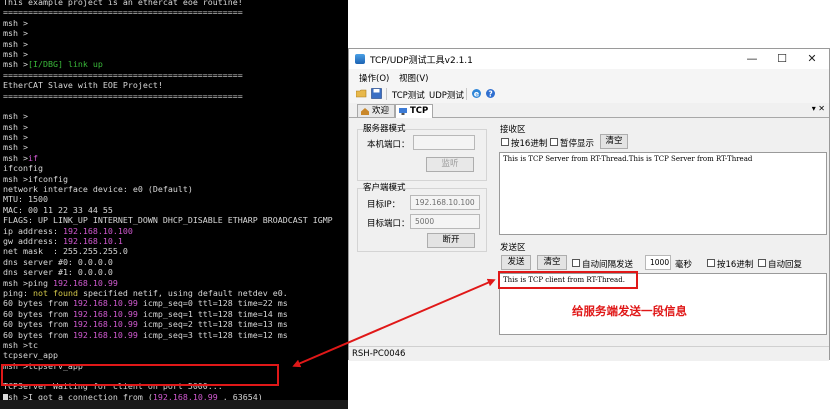  What do you see at coordinates (374, 78) in the screenshot?
I see `menu-operate: 操作(O)` at bounding box center [374, 78].